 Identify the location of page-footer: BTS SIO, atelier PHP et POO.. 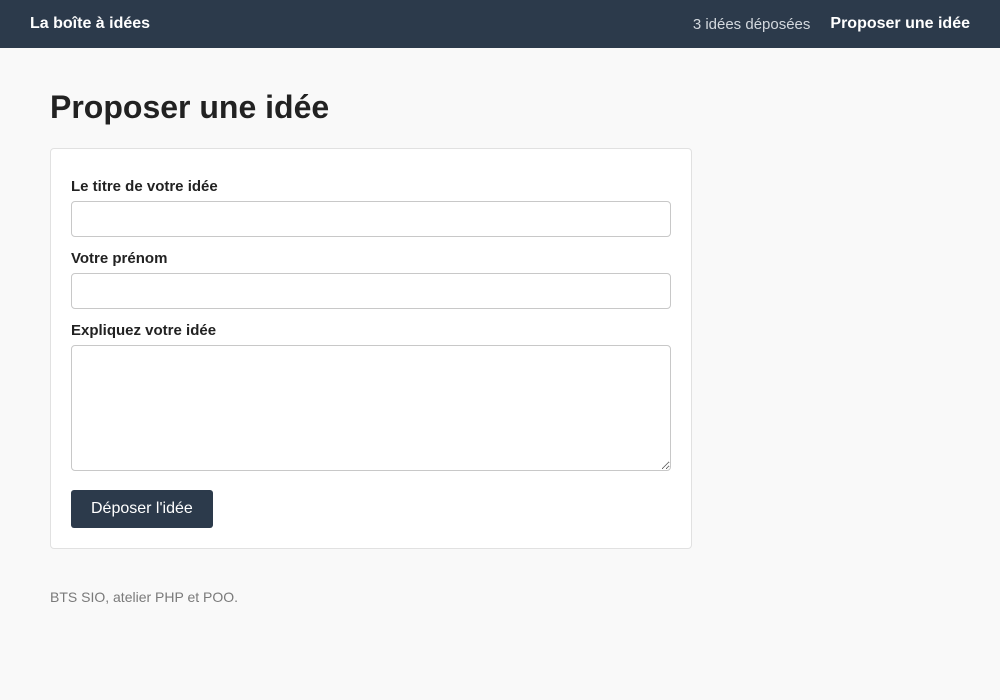
(500, 577).